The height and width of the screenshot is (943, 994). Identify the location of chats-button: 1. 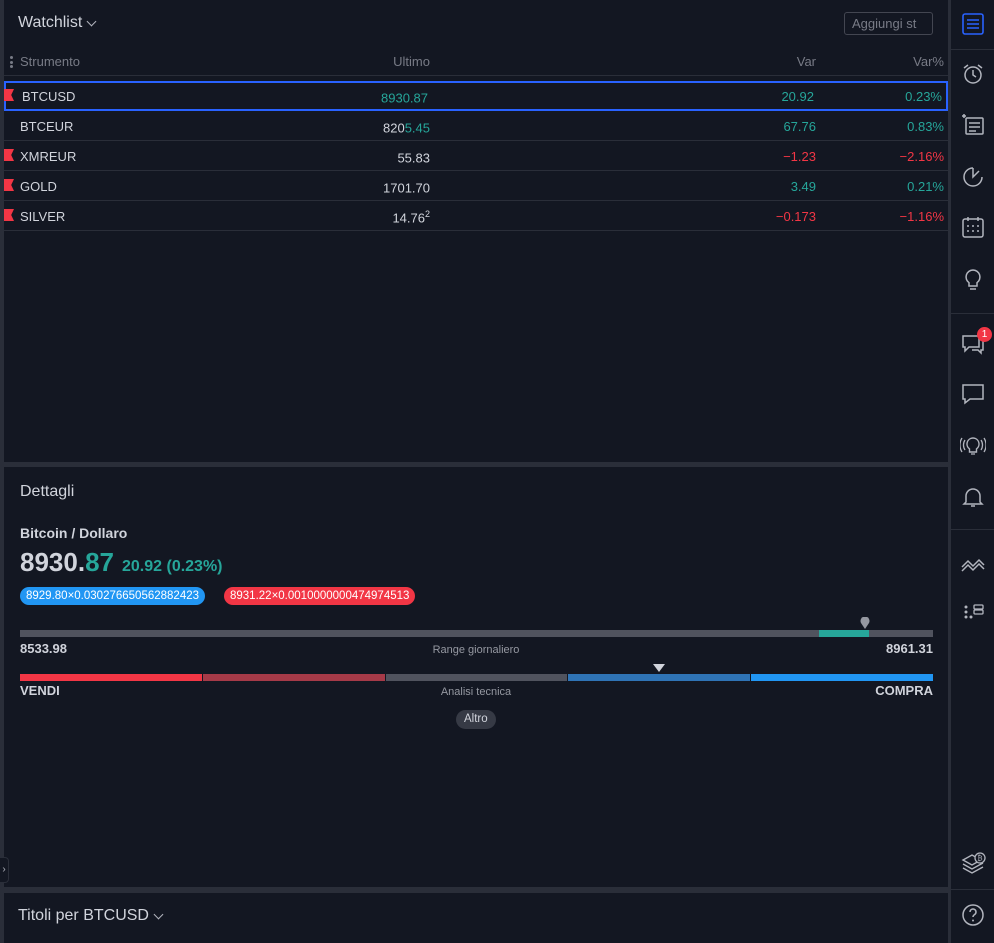
(972, 343).